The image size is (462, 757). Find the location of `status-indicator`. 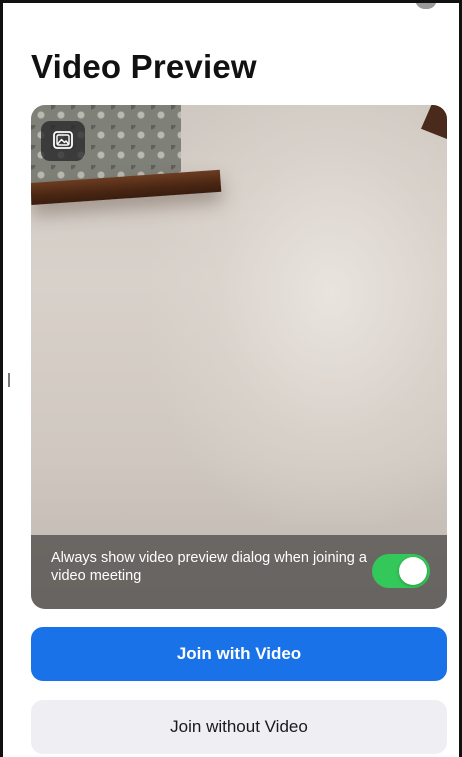

status-indicator is located at coordinates (426, 6).